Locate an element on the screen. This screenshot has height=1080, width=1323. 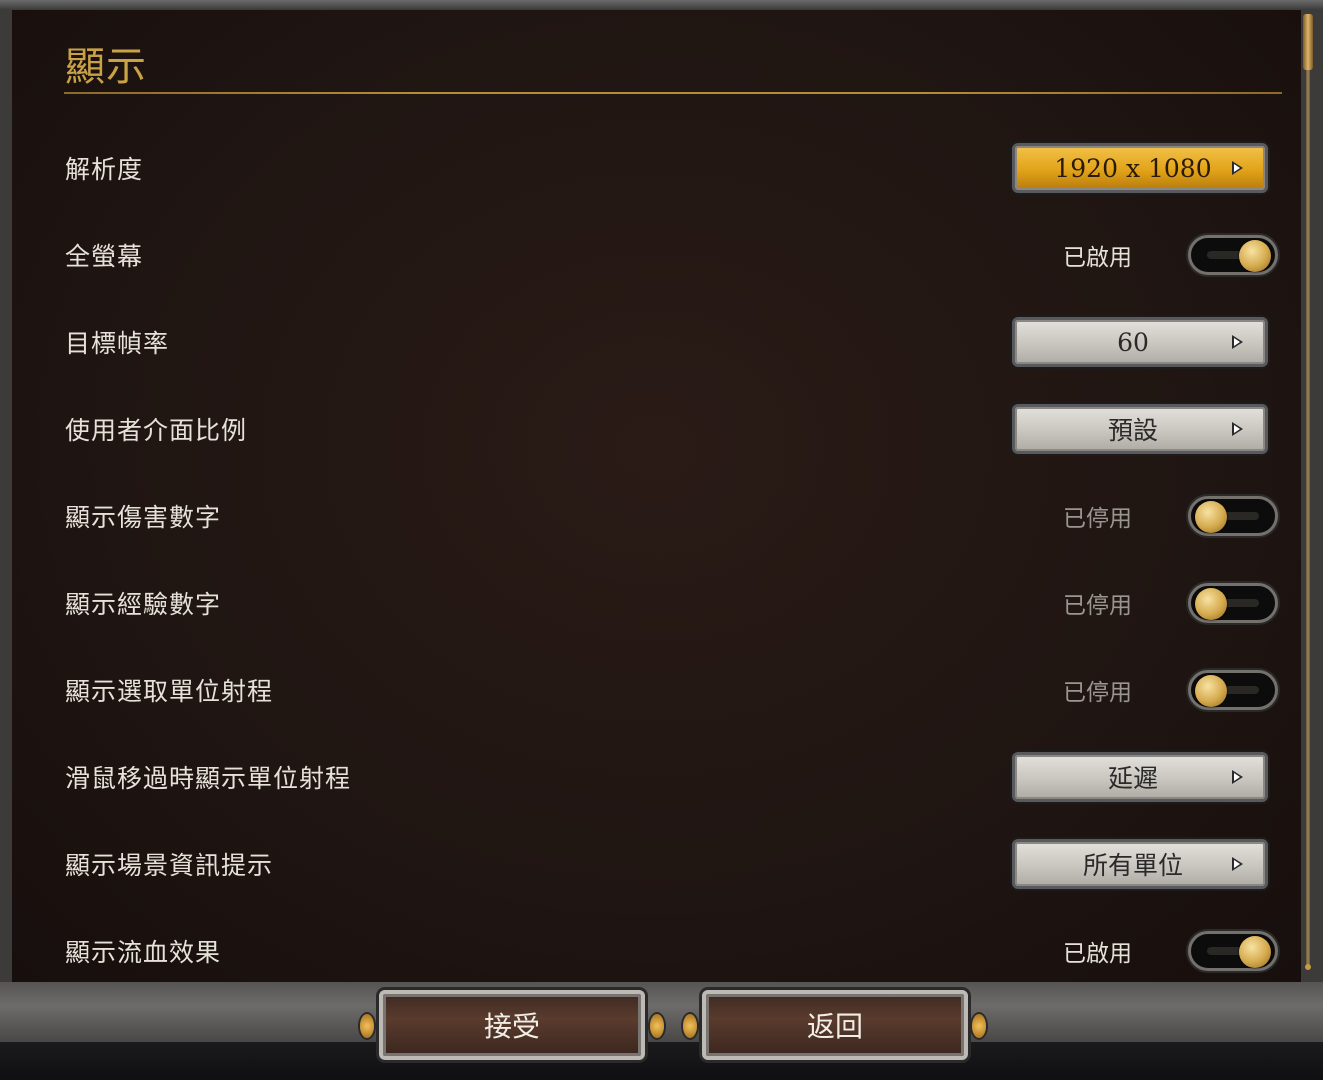
hover-range-select: 延遲 is located at coordinates (1140, 777).